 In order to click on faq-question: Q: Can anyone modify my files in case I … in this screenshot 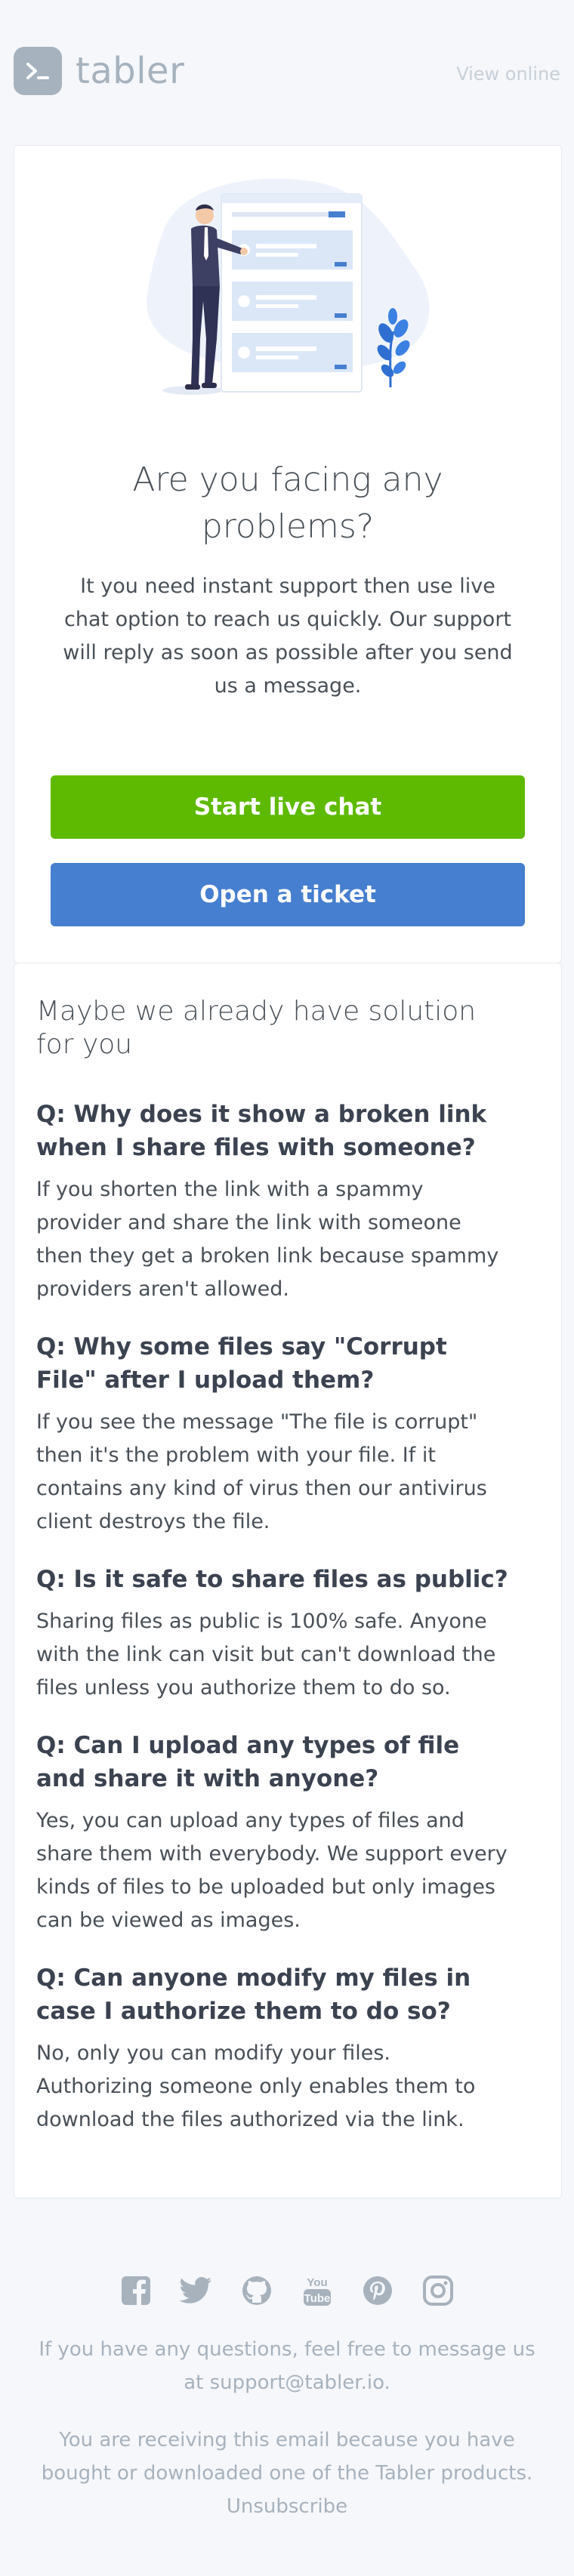, I will do `click(253, 1994)`.